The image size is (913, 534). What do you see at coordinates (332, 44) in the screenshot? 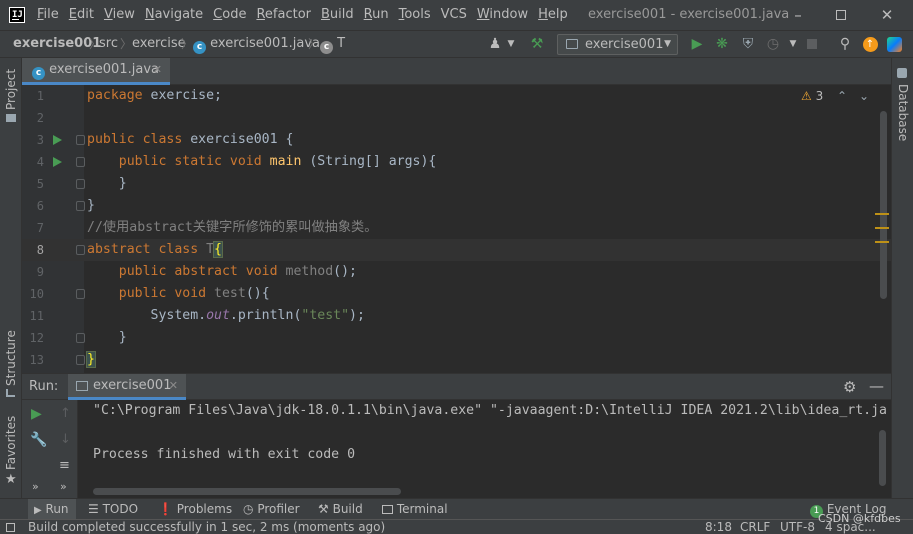
I see `breadcrumb-class: c T` at bounding box center [332, 44].